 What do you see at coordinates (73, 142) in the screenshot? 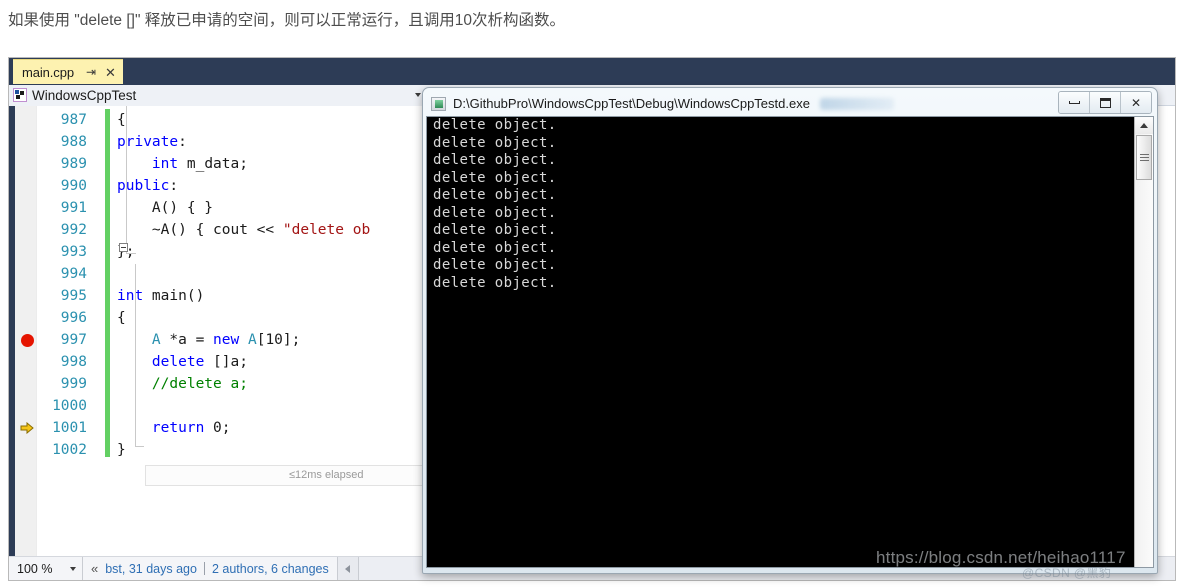
I see `line-number: 988` at bounding box center [73, 142].